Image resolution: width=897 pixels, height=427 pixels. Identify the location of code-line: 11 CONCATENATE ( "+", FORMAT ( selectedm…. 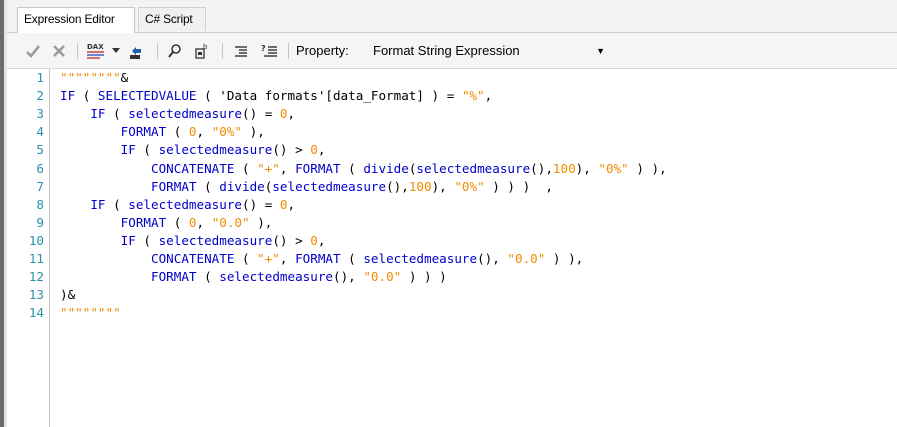
(455, 259).